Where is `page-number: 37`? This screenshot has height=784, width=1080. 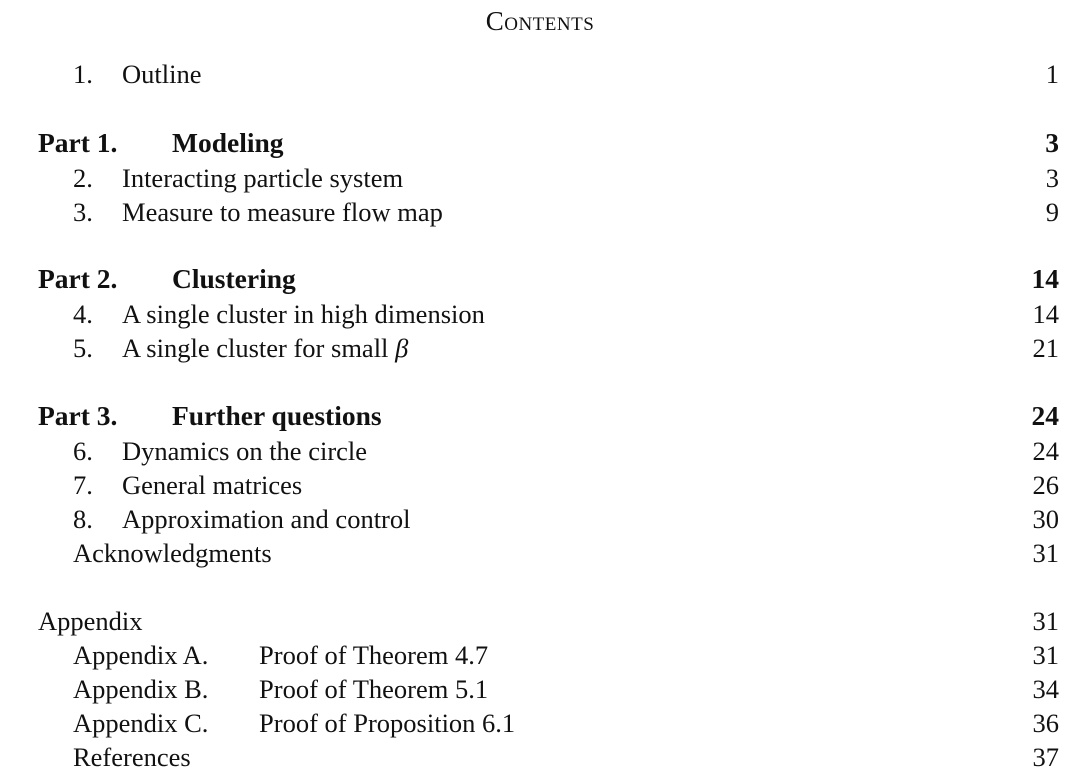 page-number: 37 is located at coordinates (1046, 757).